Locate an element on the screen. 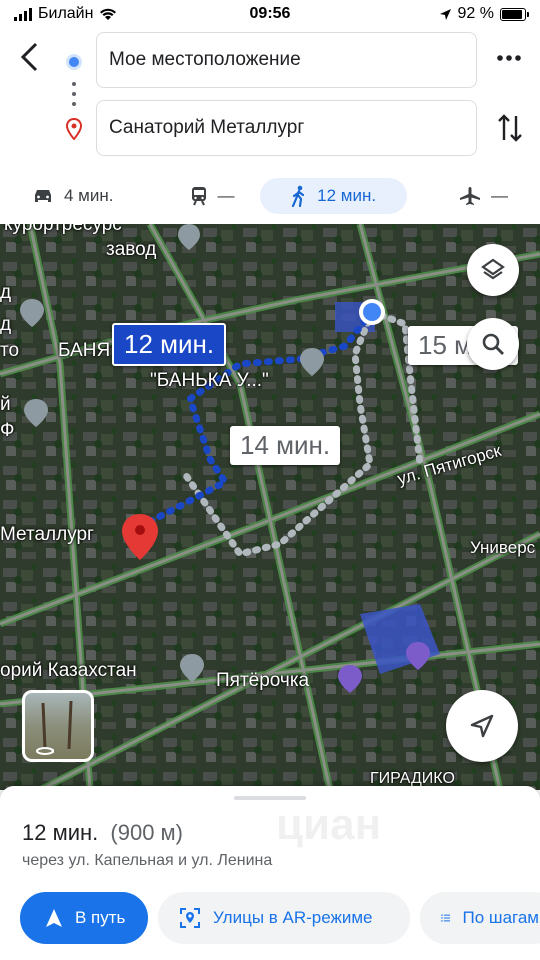 The image size is (540, 960). route-via: через ул. Капельная и ул. Ленина is located at coordinates (147, 860).